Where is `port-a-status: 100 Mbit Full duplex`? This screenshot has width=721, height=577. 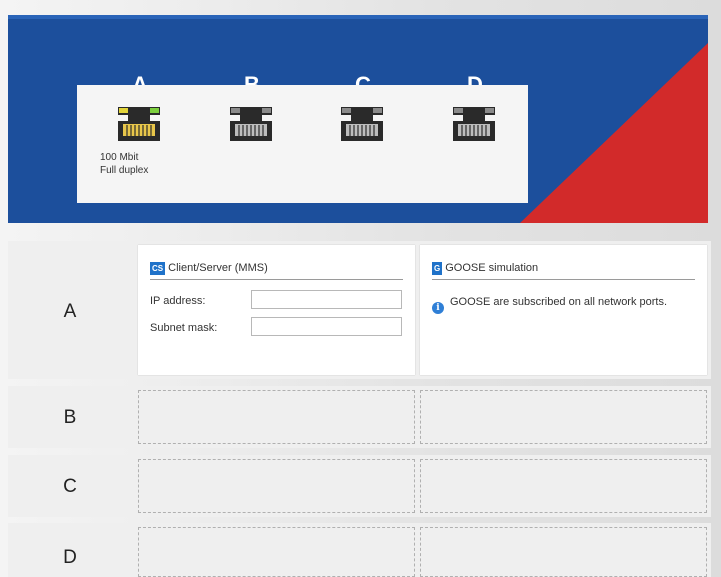 port-a-status: 100 Mbit Full duplex is located at coordinates (124, 164).